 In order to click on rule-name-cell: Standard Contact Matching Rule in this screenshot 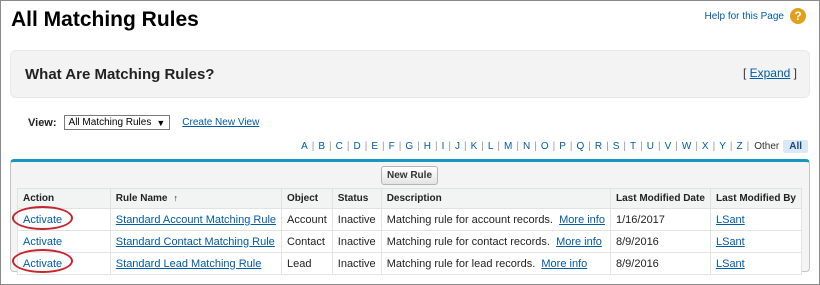, I will do `click(196, 241)`.